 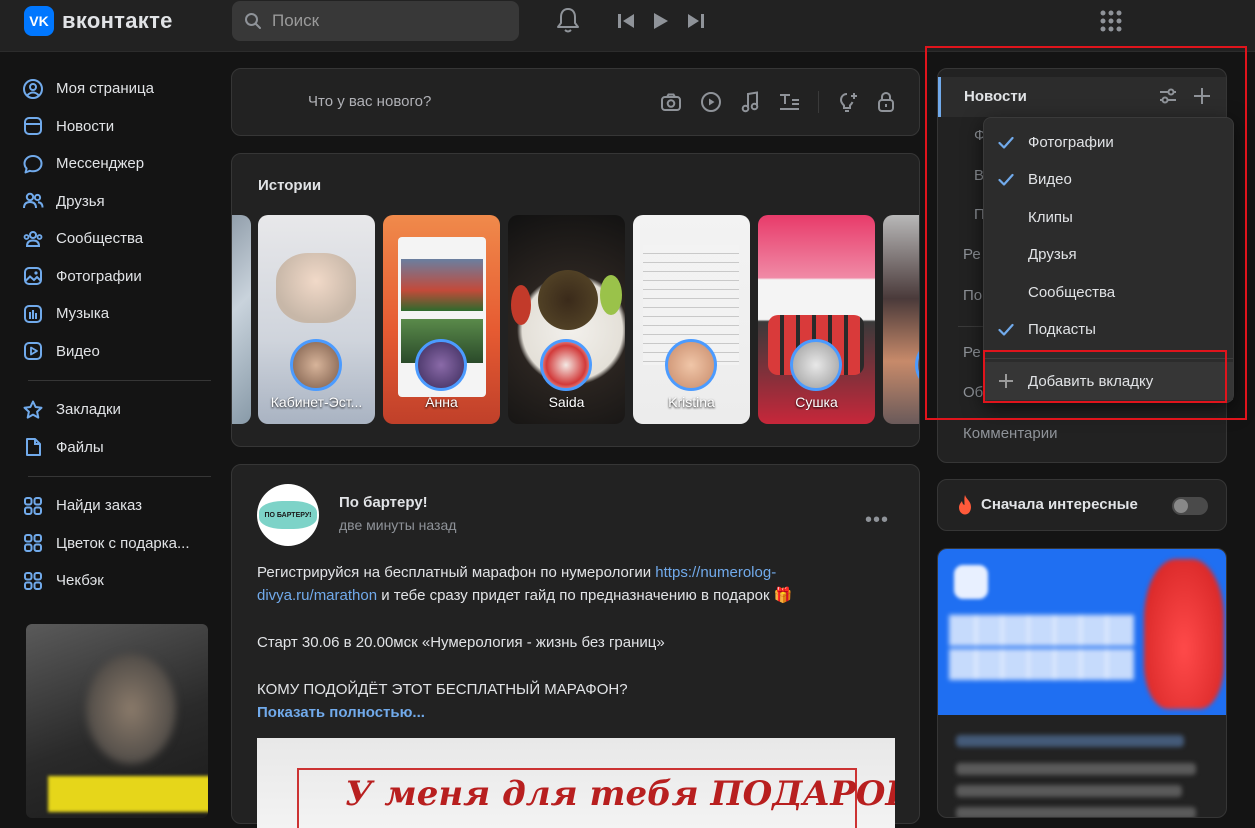 I want to click on video-circle-icon, so click(x=711, y=102).